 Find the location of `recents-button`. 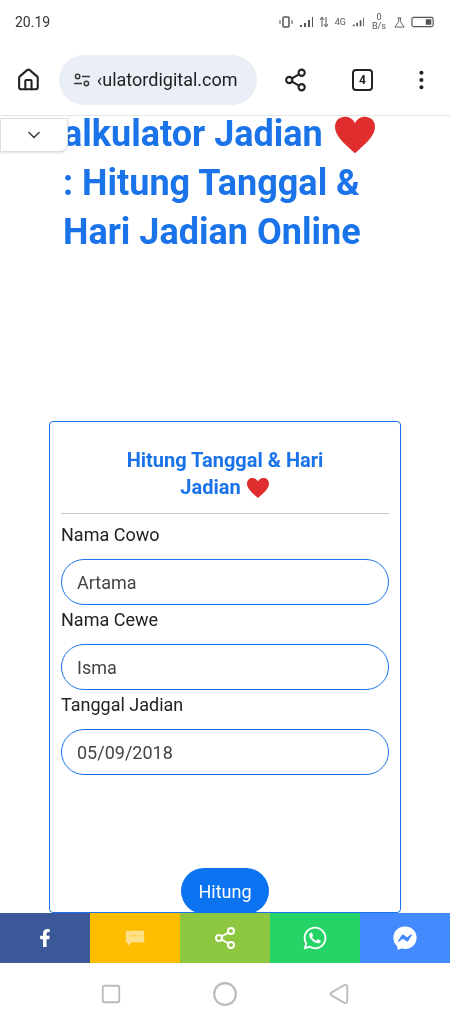

recents-button is located at coordinates (111, 993).